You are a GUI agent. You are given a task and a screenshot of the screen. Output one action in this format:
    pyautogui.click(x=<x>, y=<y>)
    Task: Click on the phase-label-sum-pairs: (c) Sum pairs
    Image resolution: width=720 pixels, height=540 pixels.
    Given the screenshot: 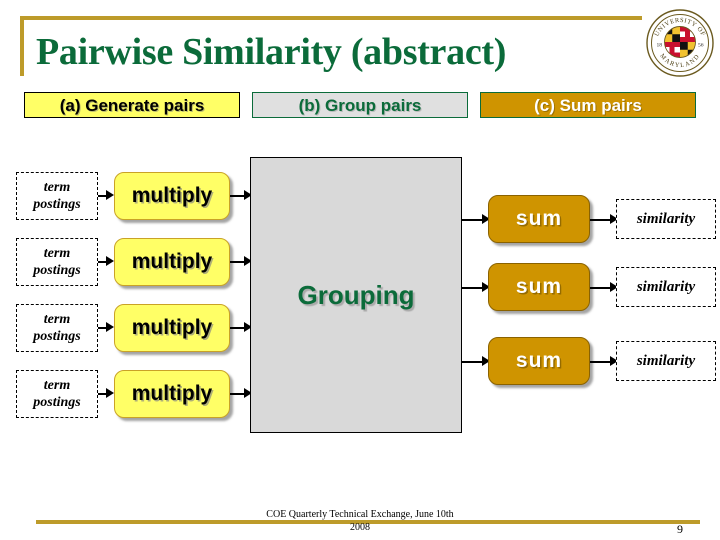 What is the action you would take?
    pyautogui.click(x=588, y=105)
    